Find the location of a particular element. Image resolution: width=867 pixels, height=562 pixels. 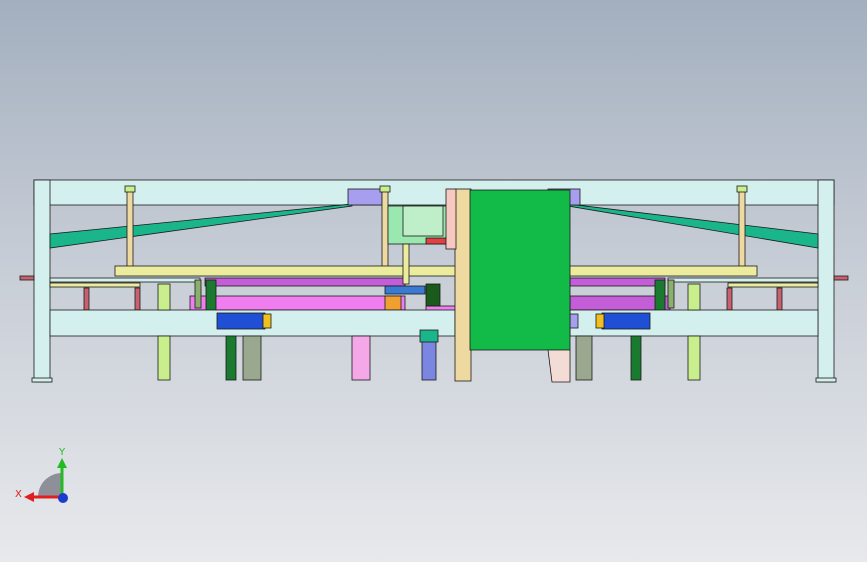

center-spindle is located at coordinates (406, 264).